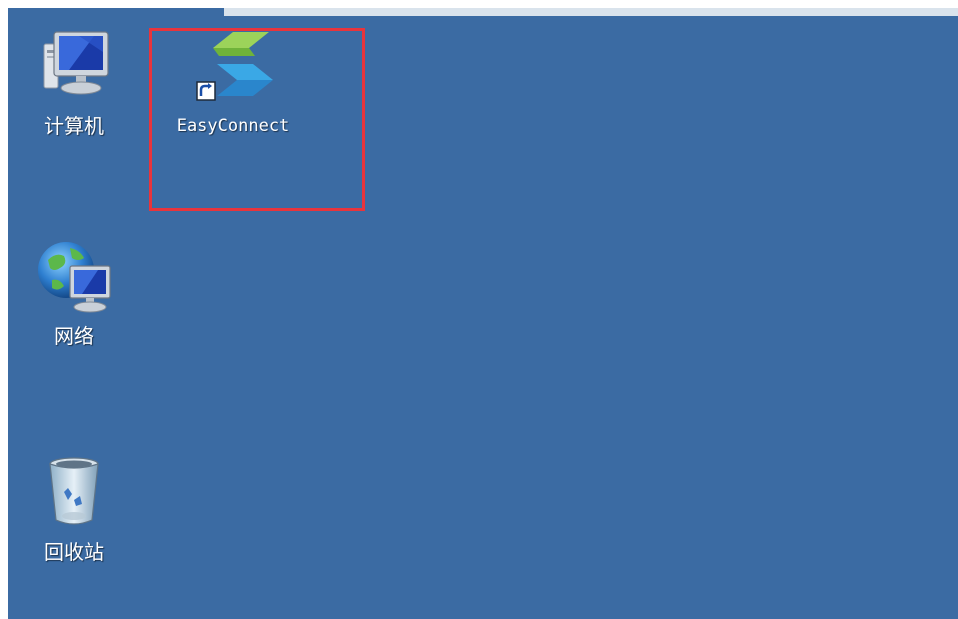 The width and height of the screenshot is (958, 619). I want to click on desktop-icon-easyconnect: EasyConnect, so click(233, 82).